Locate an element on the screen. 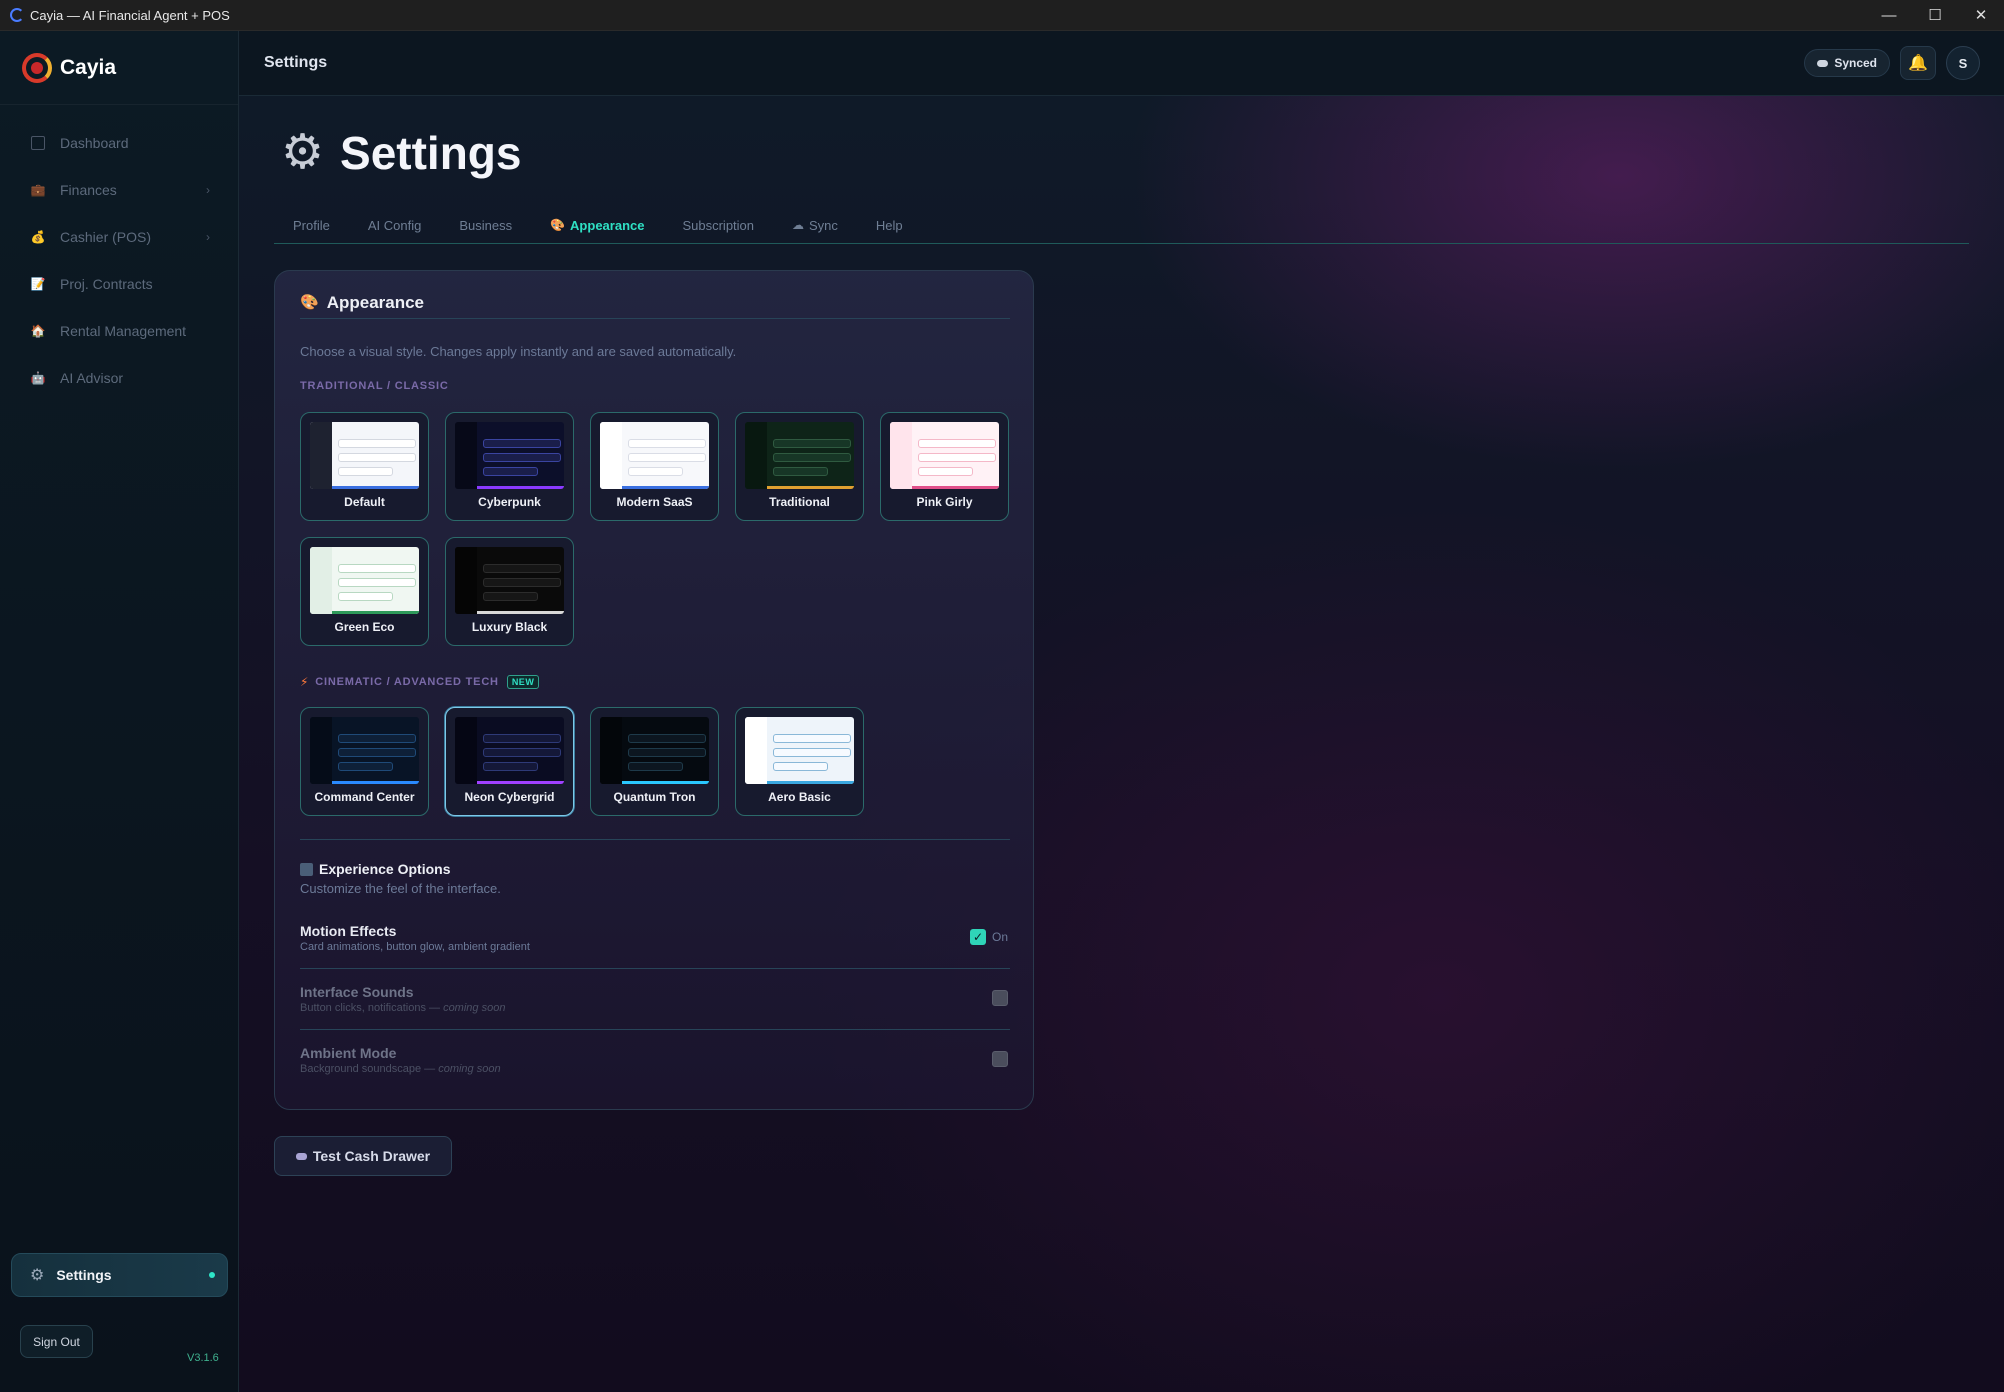 This screenshot has width=2004, height=1392. cloud-icon: ☁ is located at coordinates (798, 225).